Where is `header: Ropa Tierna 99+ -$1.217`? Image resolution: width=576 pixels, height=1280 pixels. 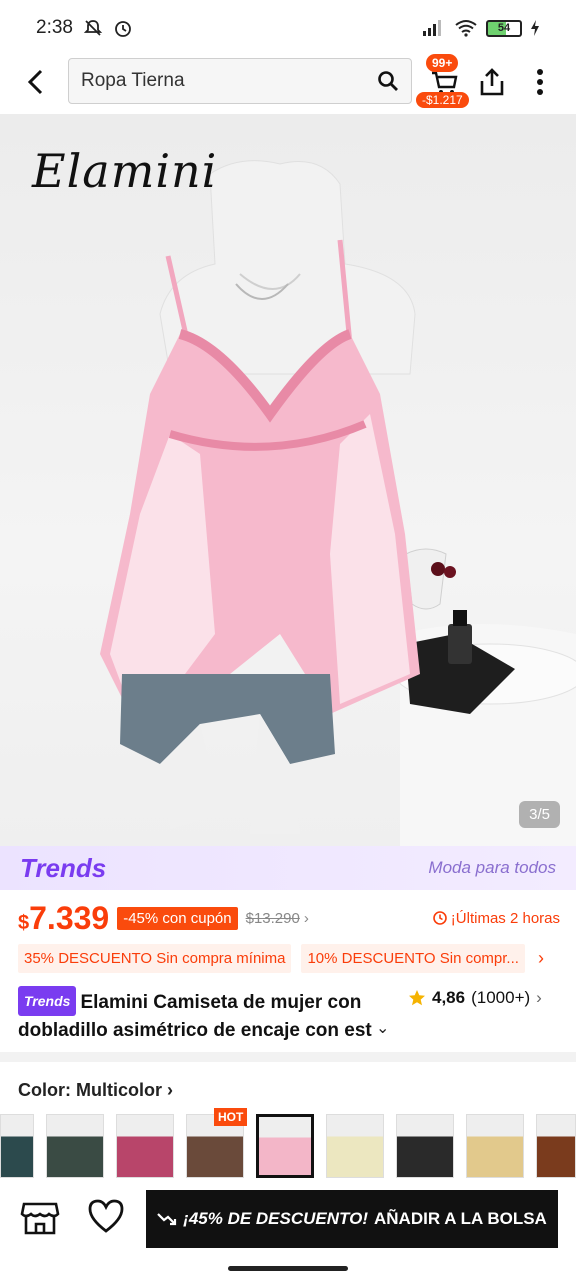
header: Ropa Tierna 99+ -$1.217 is located at coordinates (288, 83).